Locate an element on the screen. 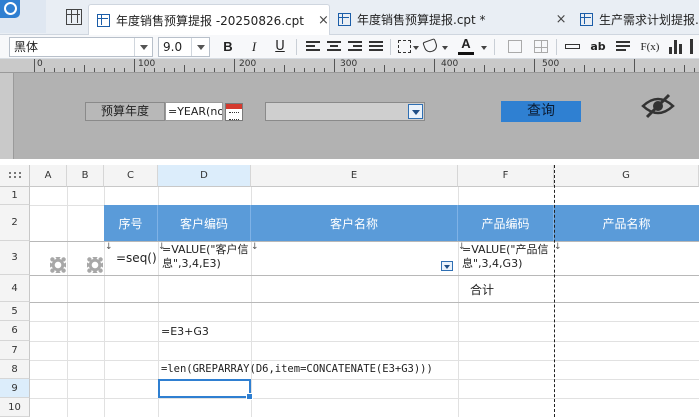 The image size is (699, 417). calendar-icon is located at coordinates (234, 112).